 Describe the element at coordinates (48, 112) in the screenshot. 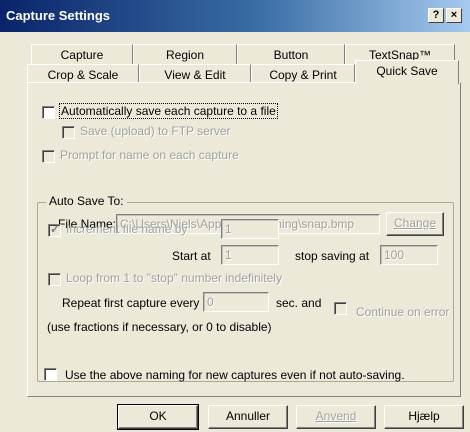

I see `auto-save-checkbox` at that location.